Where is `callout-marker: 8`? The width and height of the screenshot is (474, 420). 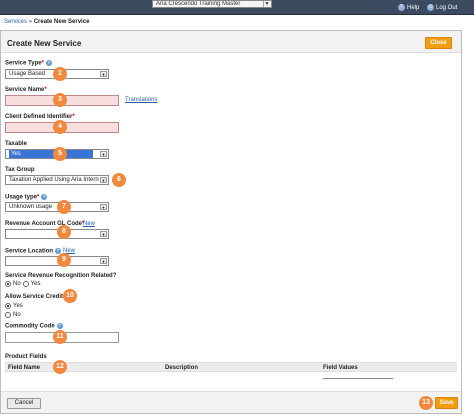
callout-marker: 8 is located at coordinates (64, 232).